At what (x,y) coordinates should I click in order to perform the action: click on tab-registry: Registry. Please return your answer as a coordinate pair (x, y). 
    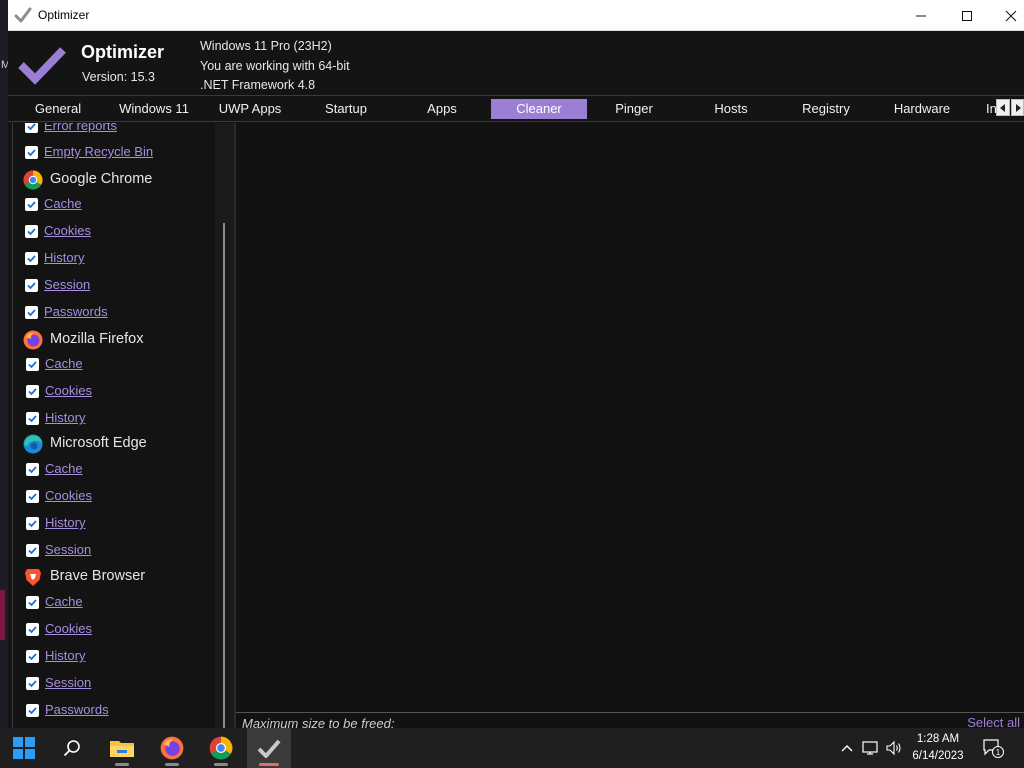
    Looking at the image, I should click on (826, 109).